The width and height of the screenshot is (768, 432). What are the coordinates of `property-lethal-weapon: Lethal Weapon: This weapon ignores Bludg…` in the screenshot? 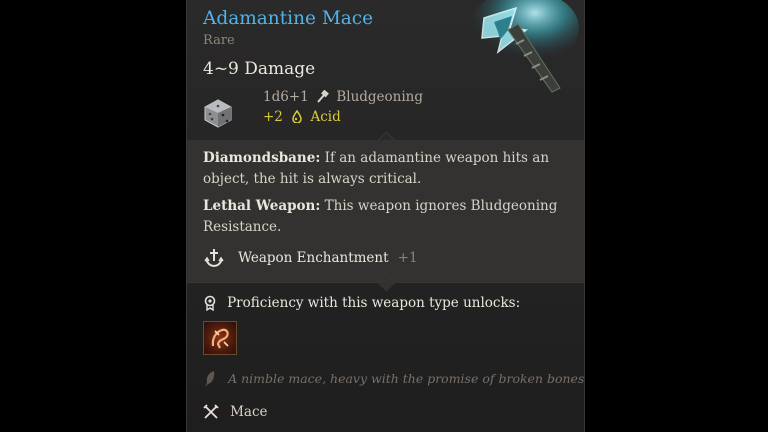 It's located at (383, 217).